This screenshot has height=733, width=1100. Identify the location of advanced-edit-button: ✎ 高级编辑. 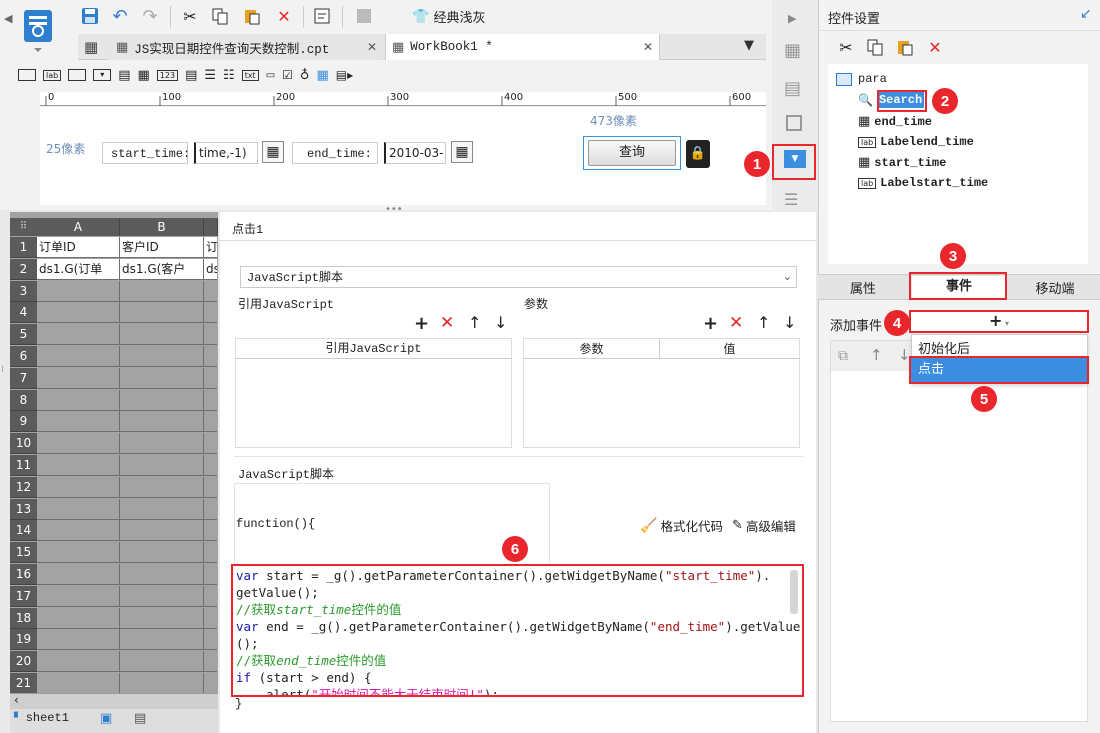
(764, 525).